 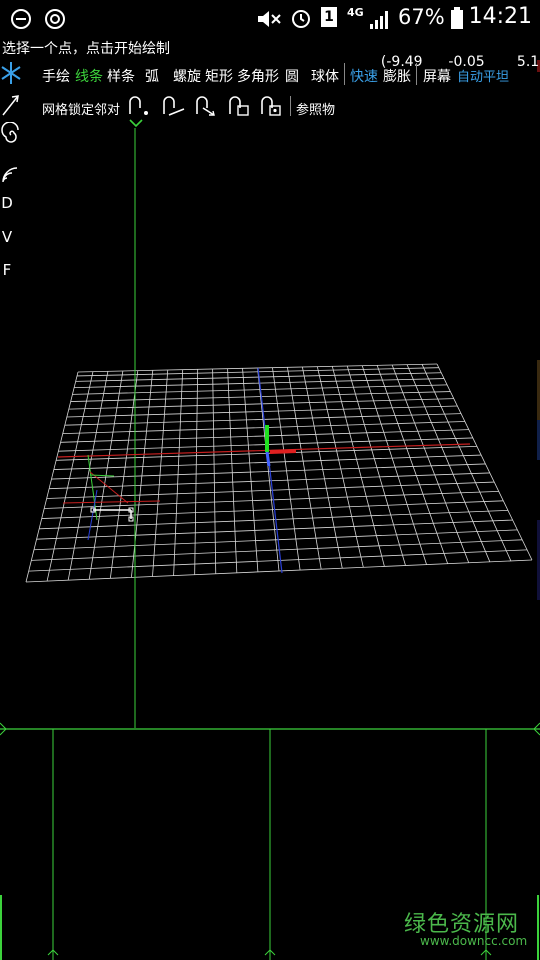 What do you see at coordinates (206, 105) in the screenshot?
I see `snap-arrow-icon` at bounding box center [206, 105].